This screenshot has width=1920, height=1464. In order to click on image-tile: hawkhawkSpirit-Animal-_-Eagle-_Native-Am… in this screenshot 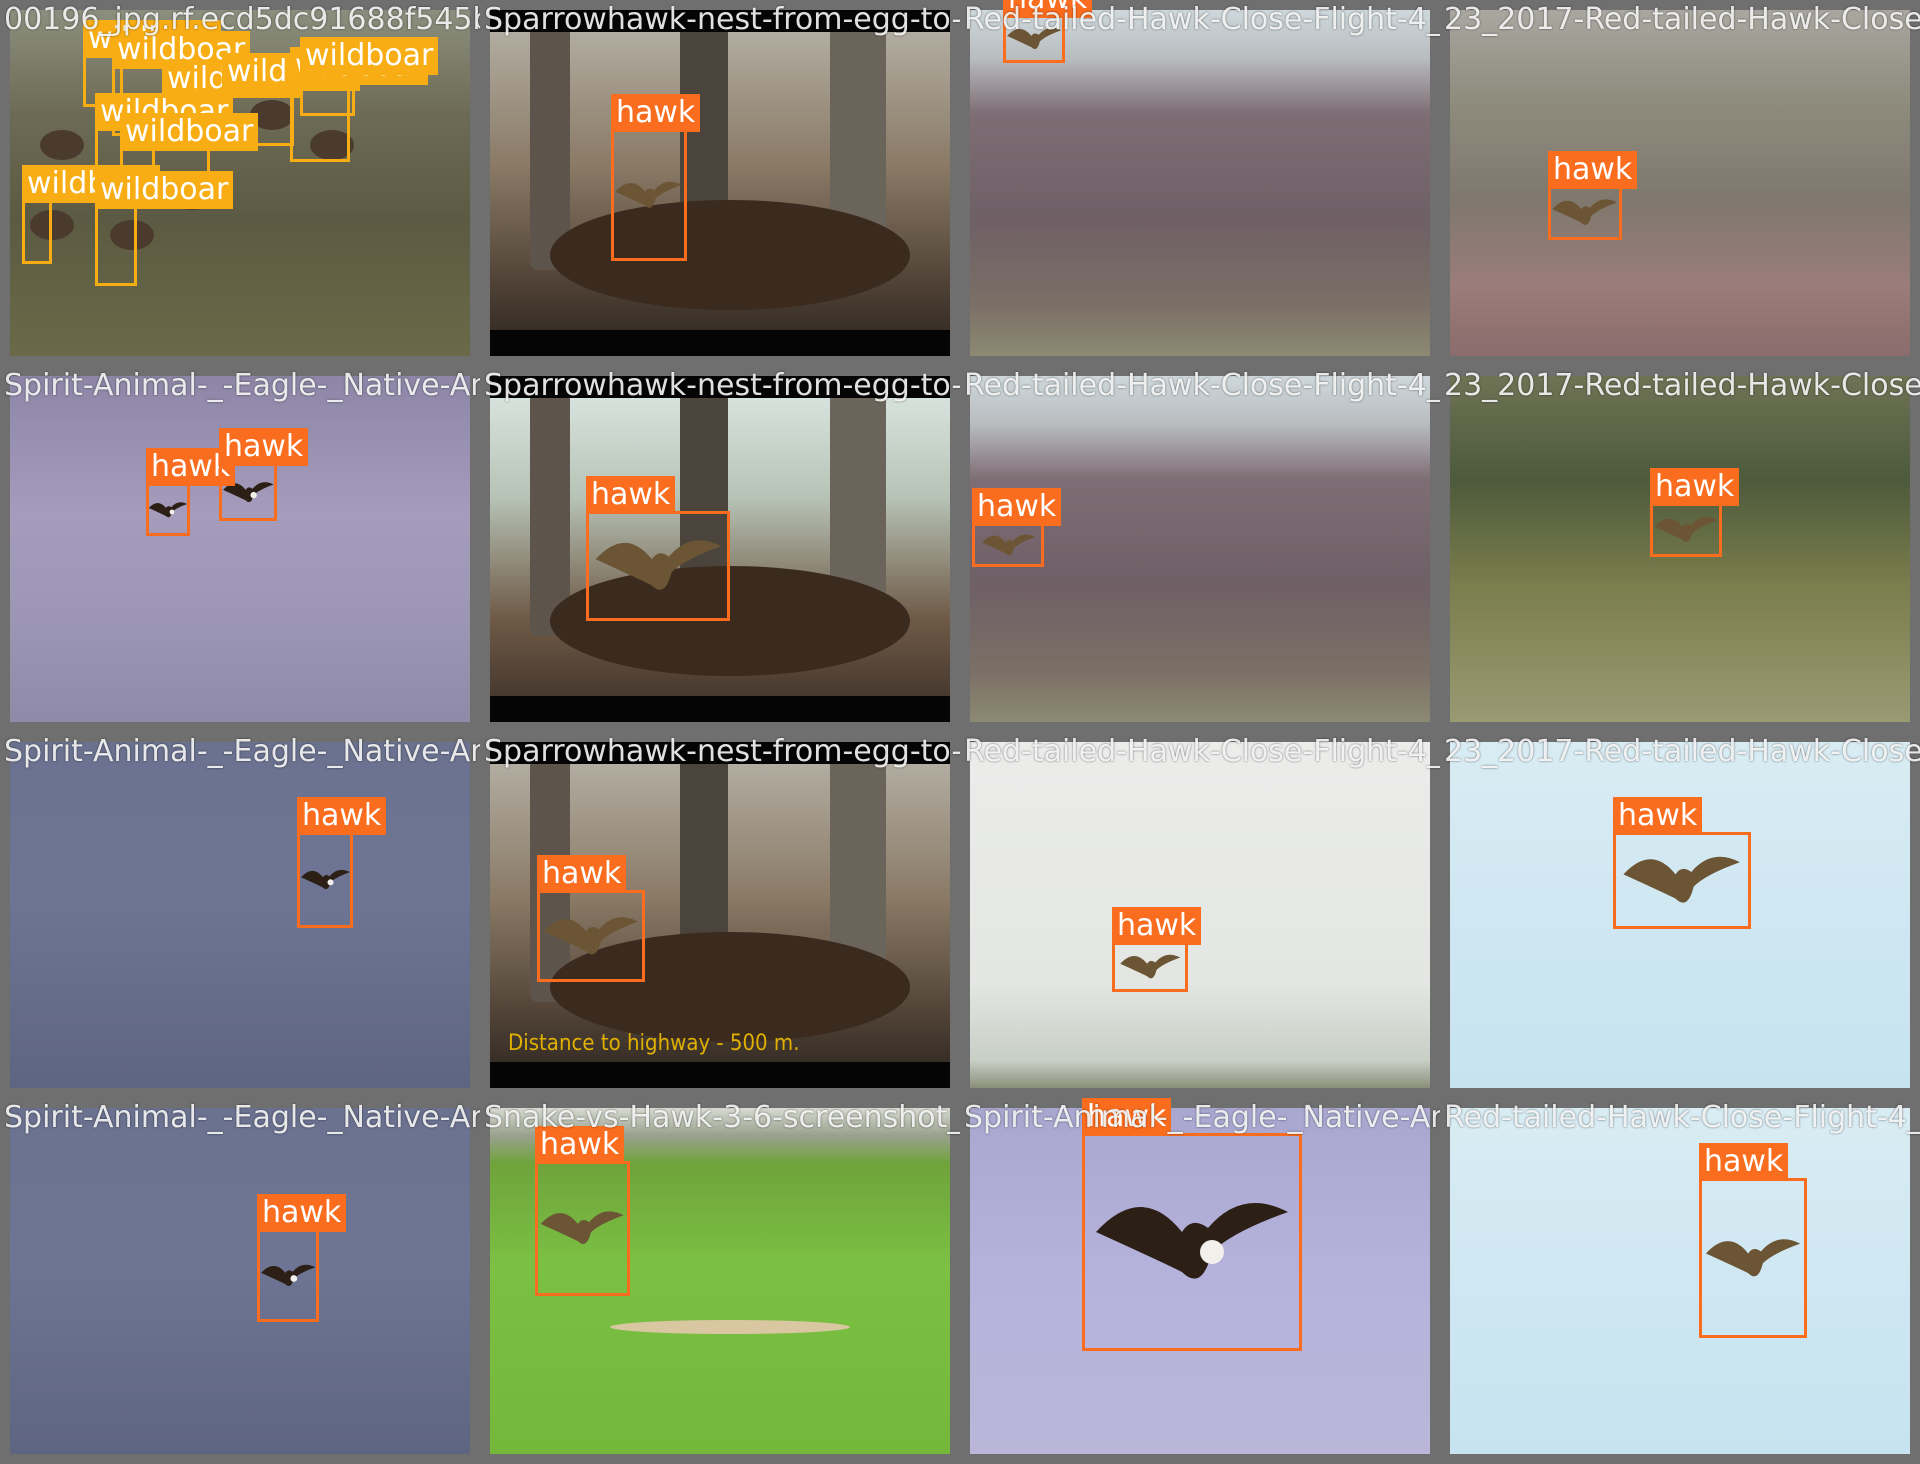, I will do `click(240, 549)`.